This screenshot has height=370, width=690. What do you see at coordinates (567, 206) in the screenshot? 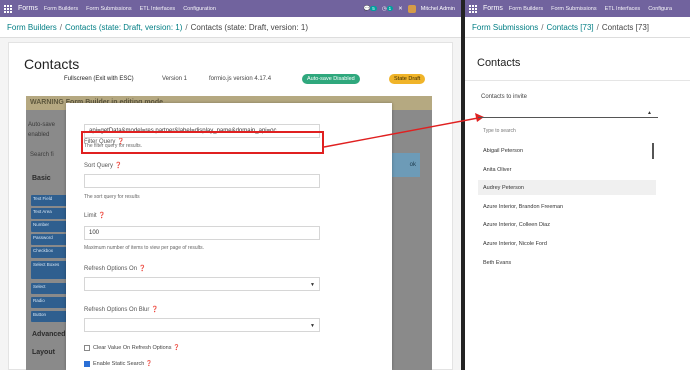
I see `list-item: Azure Interior, Brandon Freeman` at bounding box center [567, 206].